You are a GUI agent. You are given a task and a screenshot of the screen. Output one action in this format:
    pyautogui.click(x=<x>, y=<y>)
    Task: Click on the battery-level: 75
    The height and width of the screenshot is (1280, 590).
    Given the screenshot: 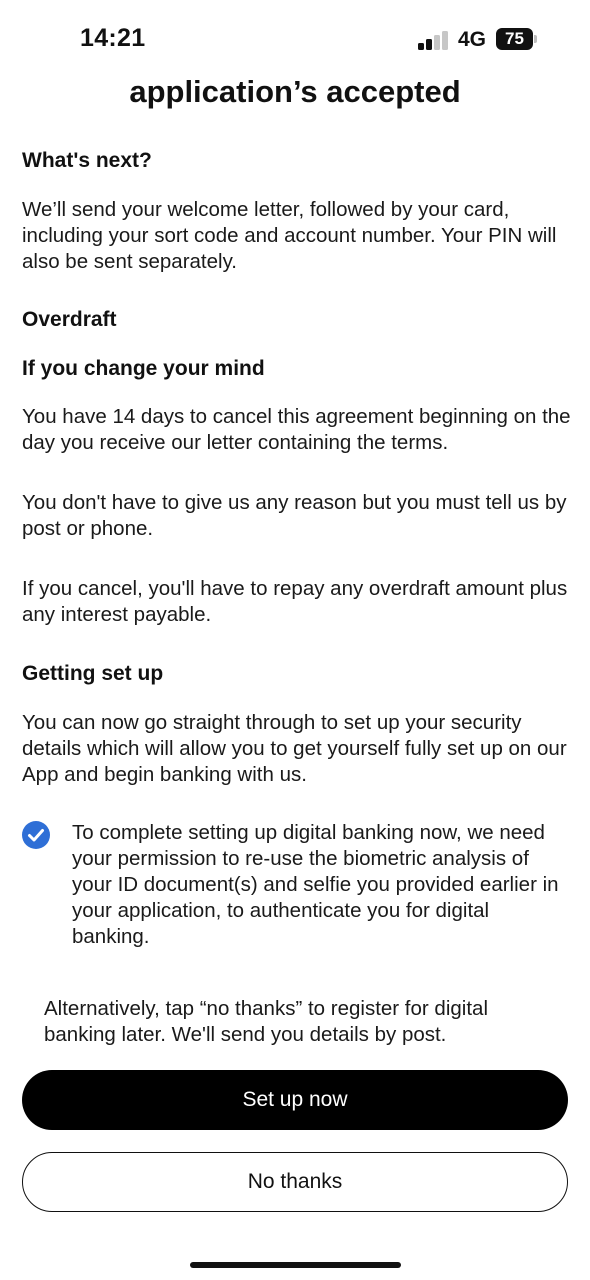 What is the action you would take?
    pyautogui.click(x=514, y=39)
    